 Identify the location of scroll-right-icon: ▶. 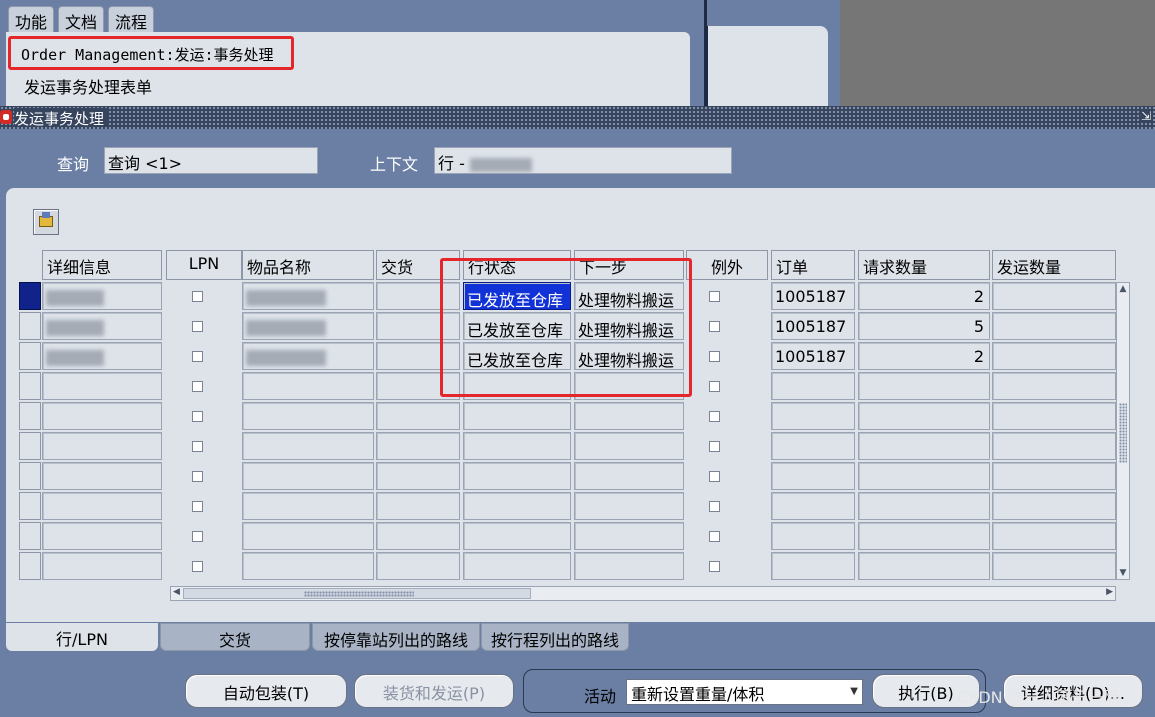
(1109, 592).